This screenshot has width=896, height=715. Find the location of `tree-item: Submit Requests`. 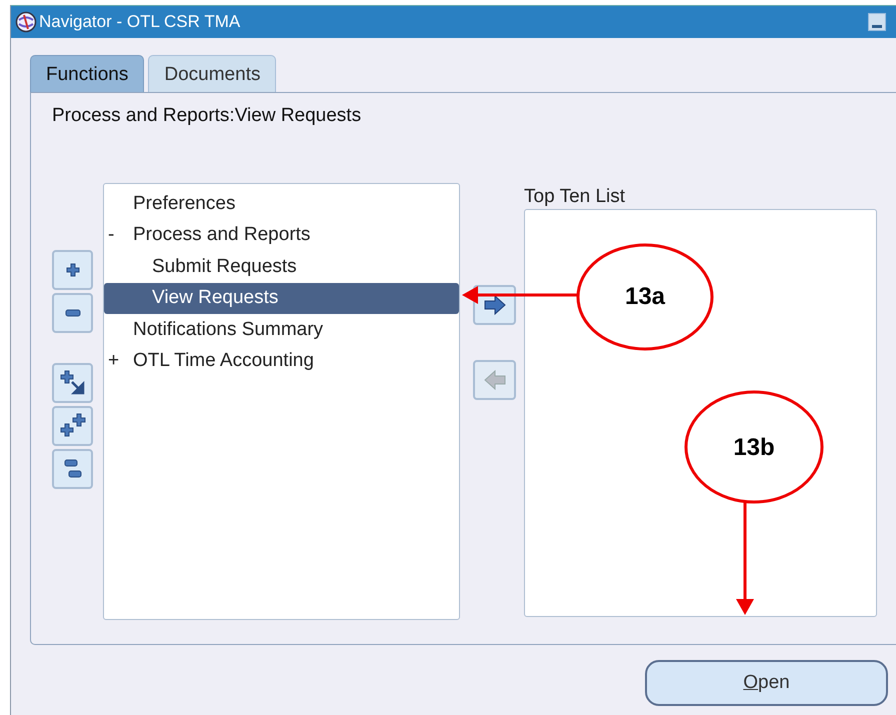

tree-item: Submit Requests is located at coordinates (281, 266).